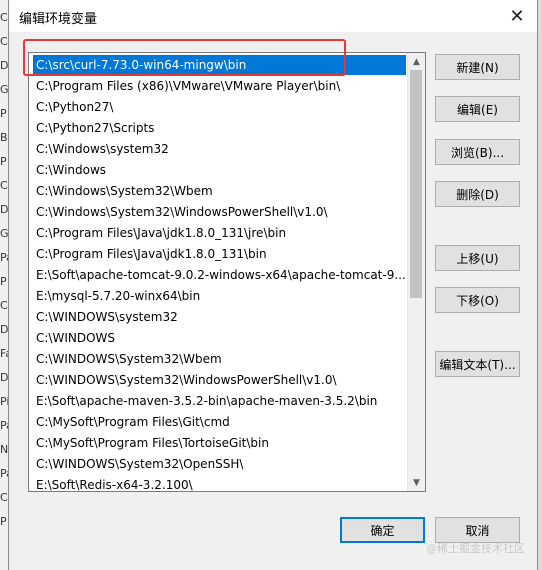 The height and width of the screenshot is (570, 542). Describe the element at coordinates (219, 464) in the screenshot. I see `path-list-item: C:\WINDOWS\System32\OpenSSH\` at that location.